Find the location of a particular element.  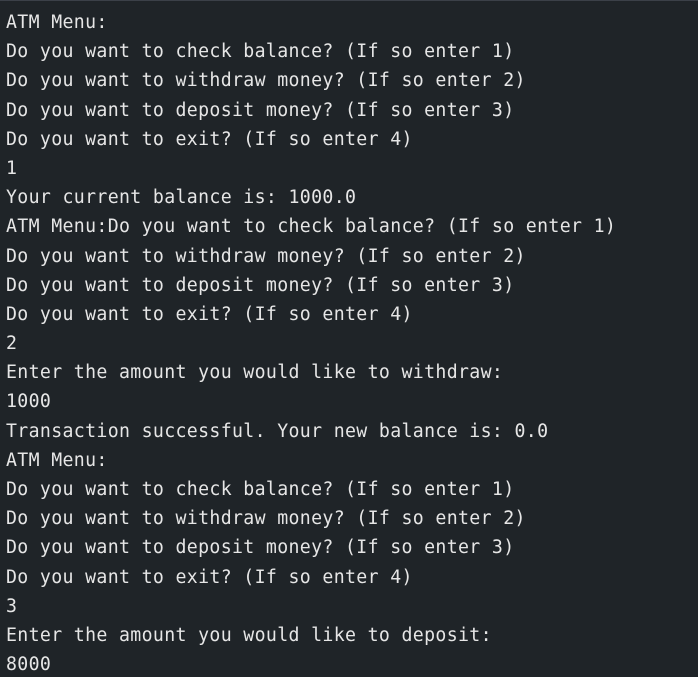

user-input-line: 3 is located at coordinates (12, 606).